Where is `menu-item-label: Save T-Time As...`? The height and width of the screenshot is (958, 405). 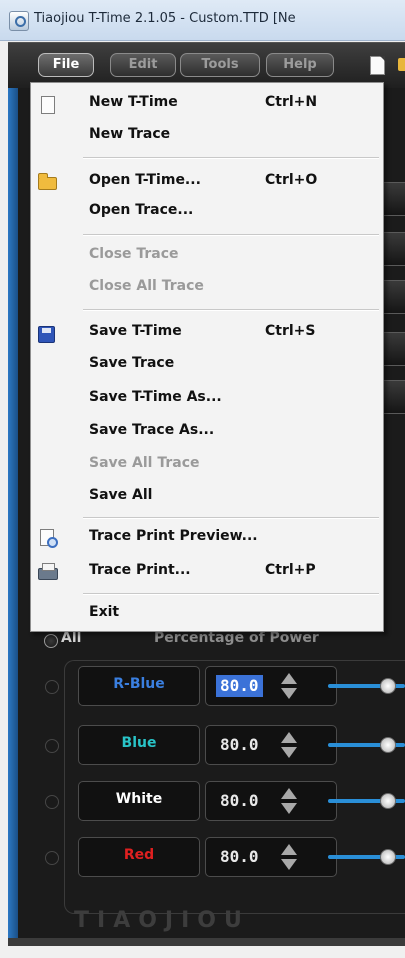 menu-item-label: Save T-Time As... is located at coordinates (155, 397).